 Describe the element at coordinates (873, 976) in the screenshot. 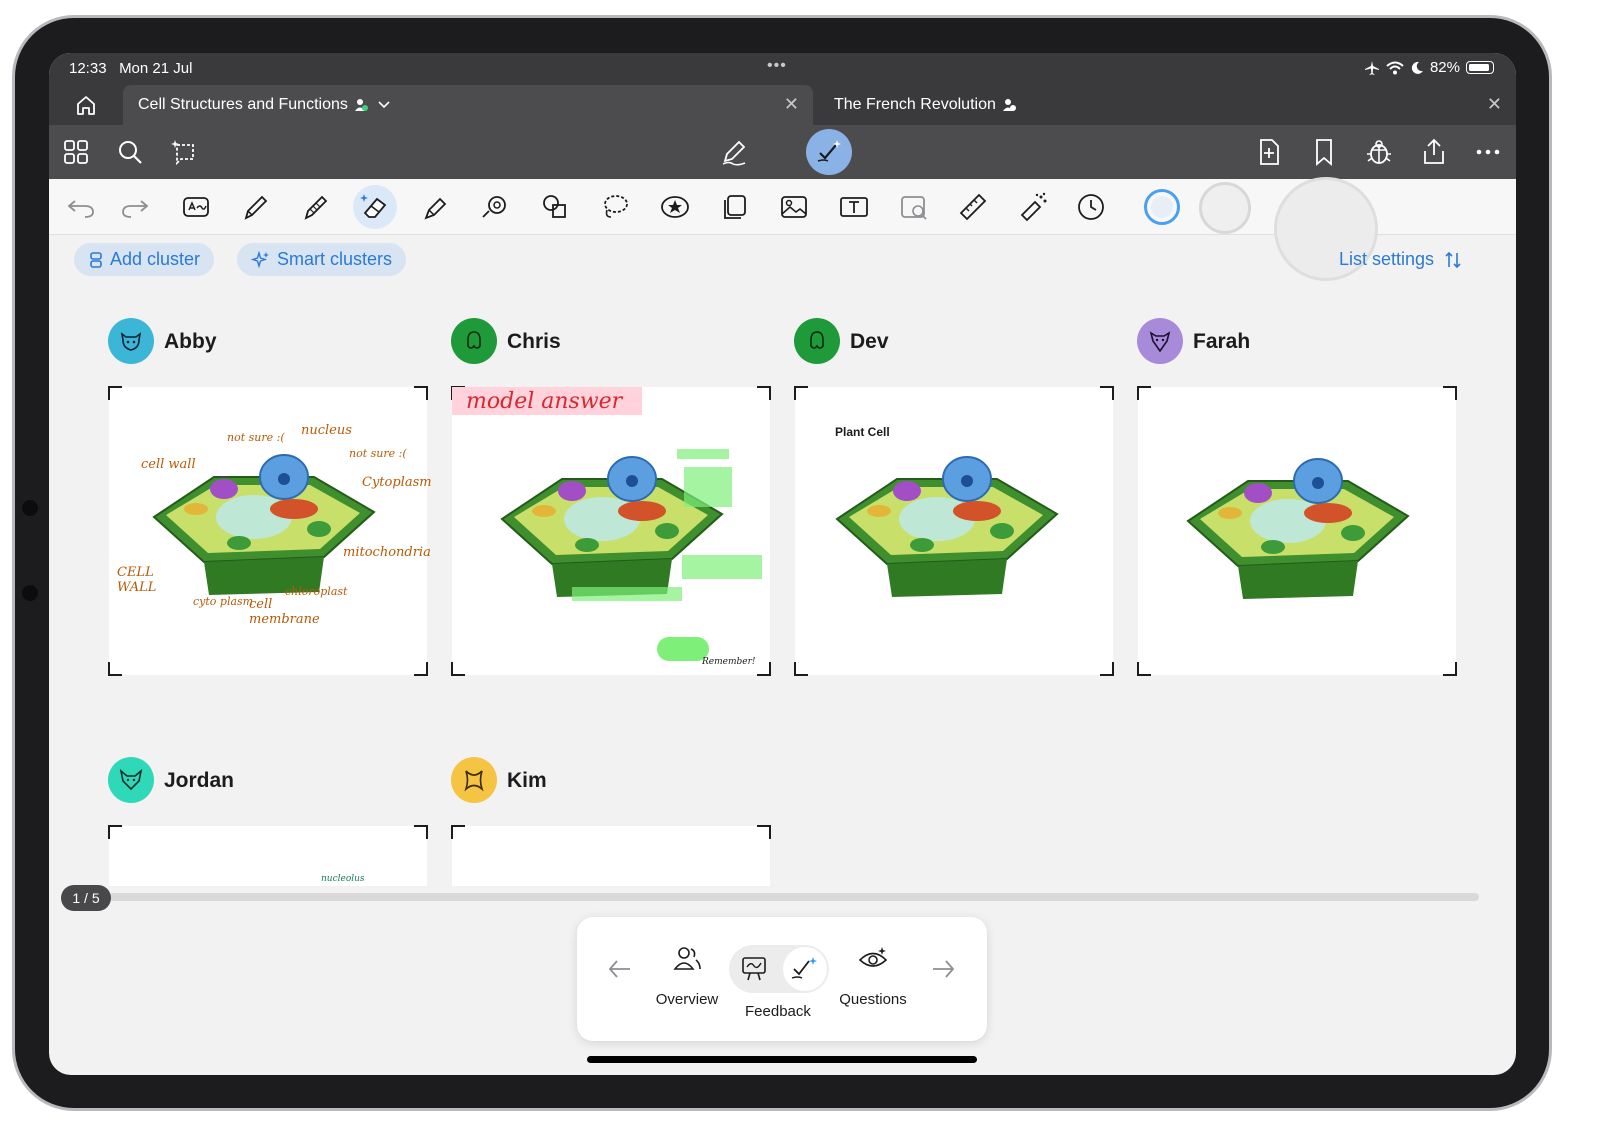

I see `questions-button: Questions` at that location.